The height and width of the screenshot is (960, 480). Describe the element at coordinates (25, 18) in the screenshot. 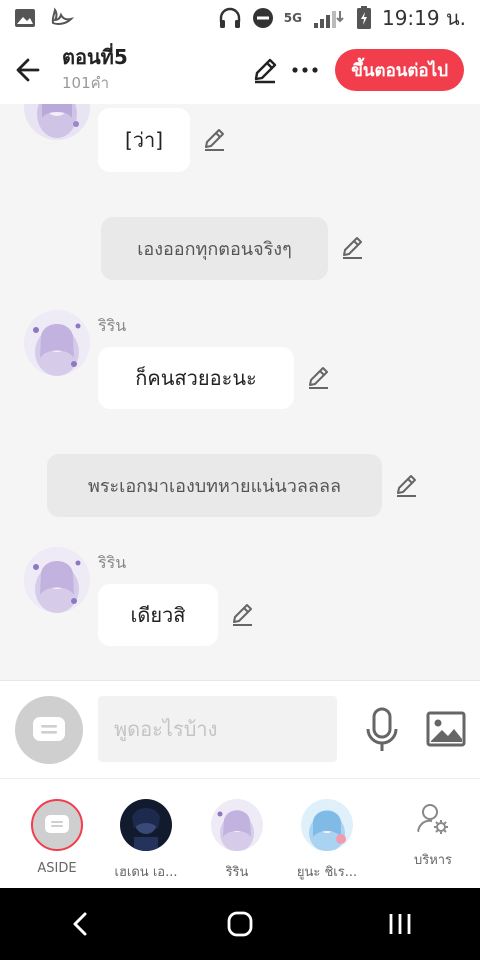

I see `gallery-icon` at that location.